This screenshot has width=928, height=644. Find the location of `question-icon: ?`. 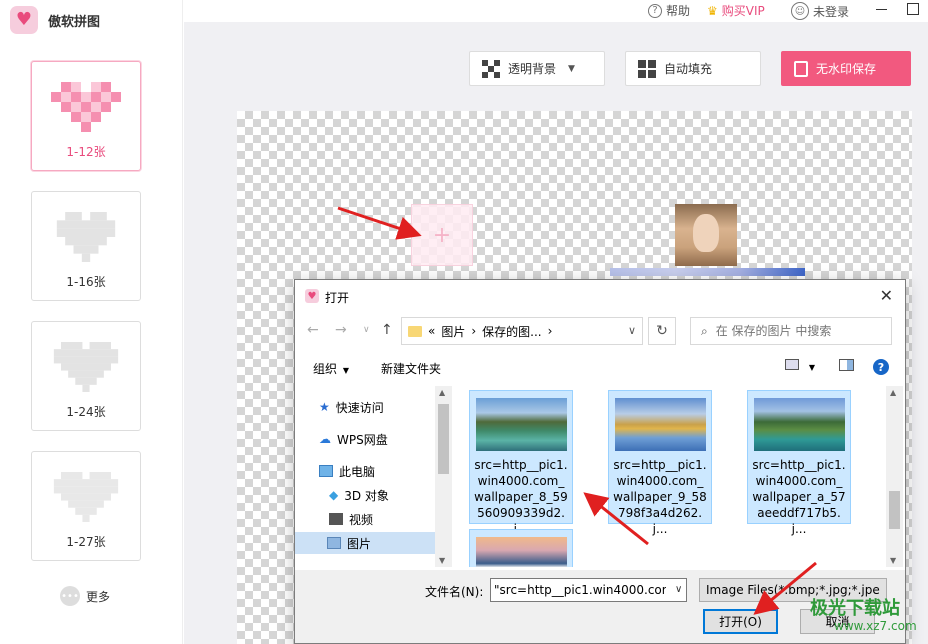

question-icon: ? is located at coordinates (655, 10).